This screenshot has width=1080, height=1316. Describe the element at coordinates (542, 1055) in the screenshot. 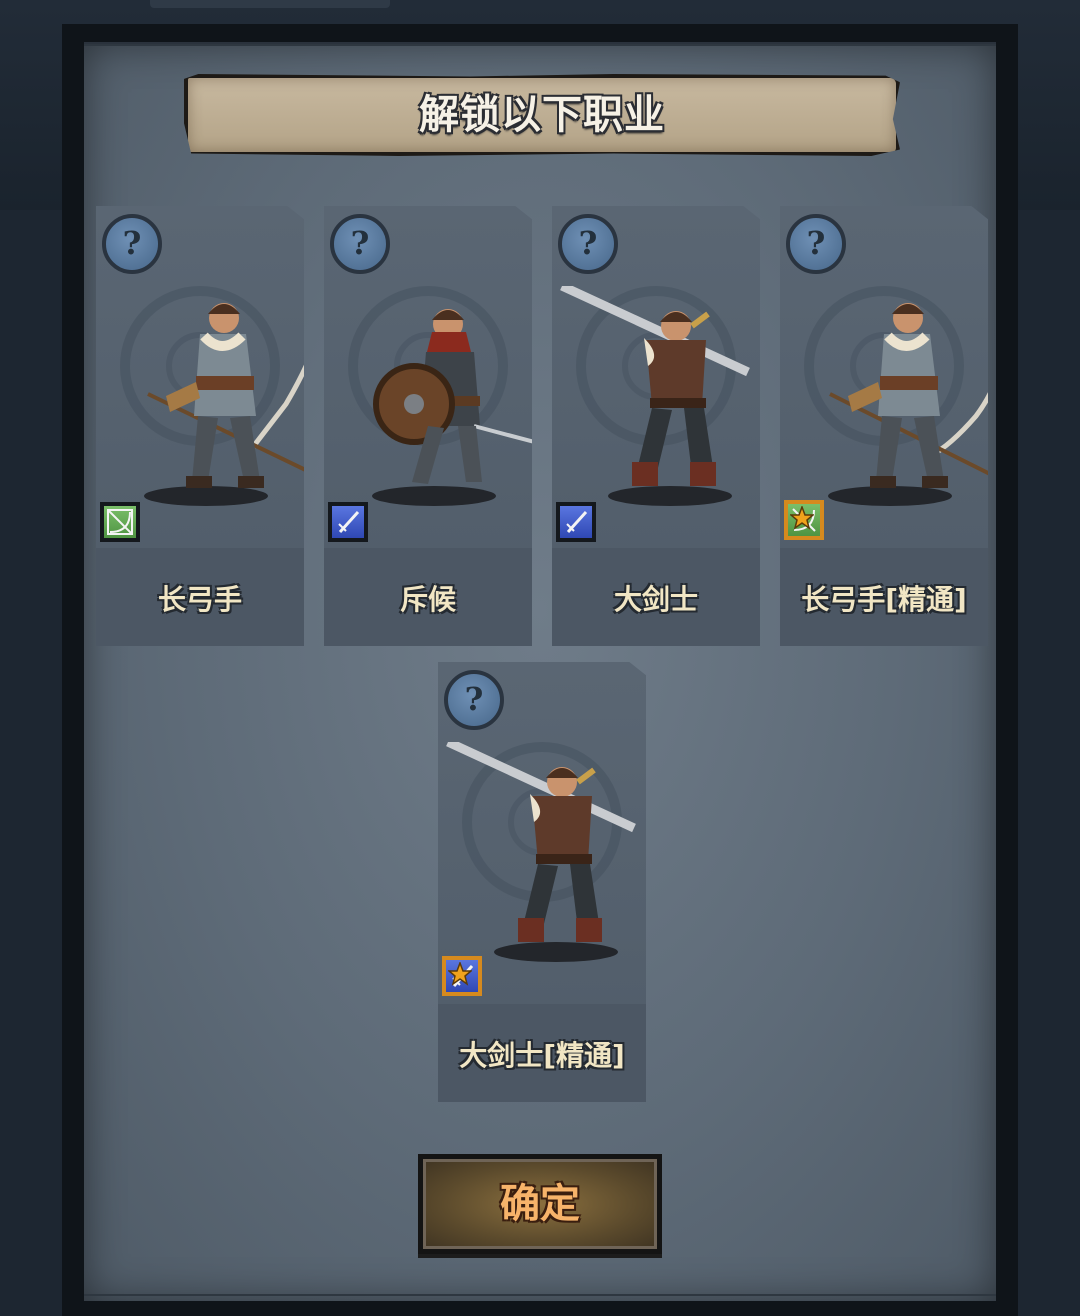

I see `class-name: 大剑士[精通]` at that location.